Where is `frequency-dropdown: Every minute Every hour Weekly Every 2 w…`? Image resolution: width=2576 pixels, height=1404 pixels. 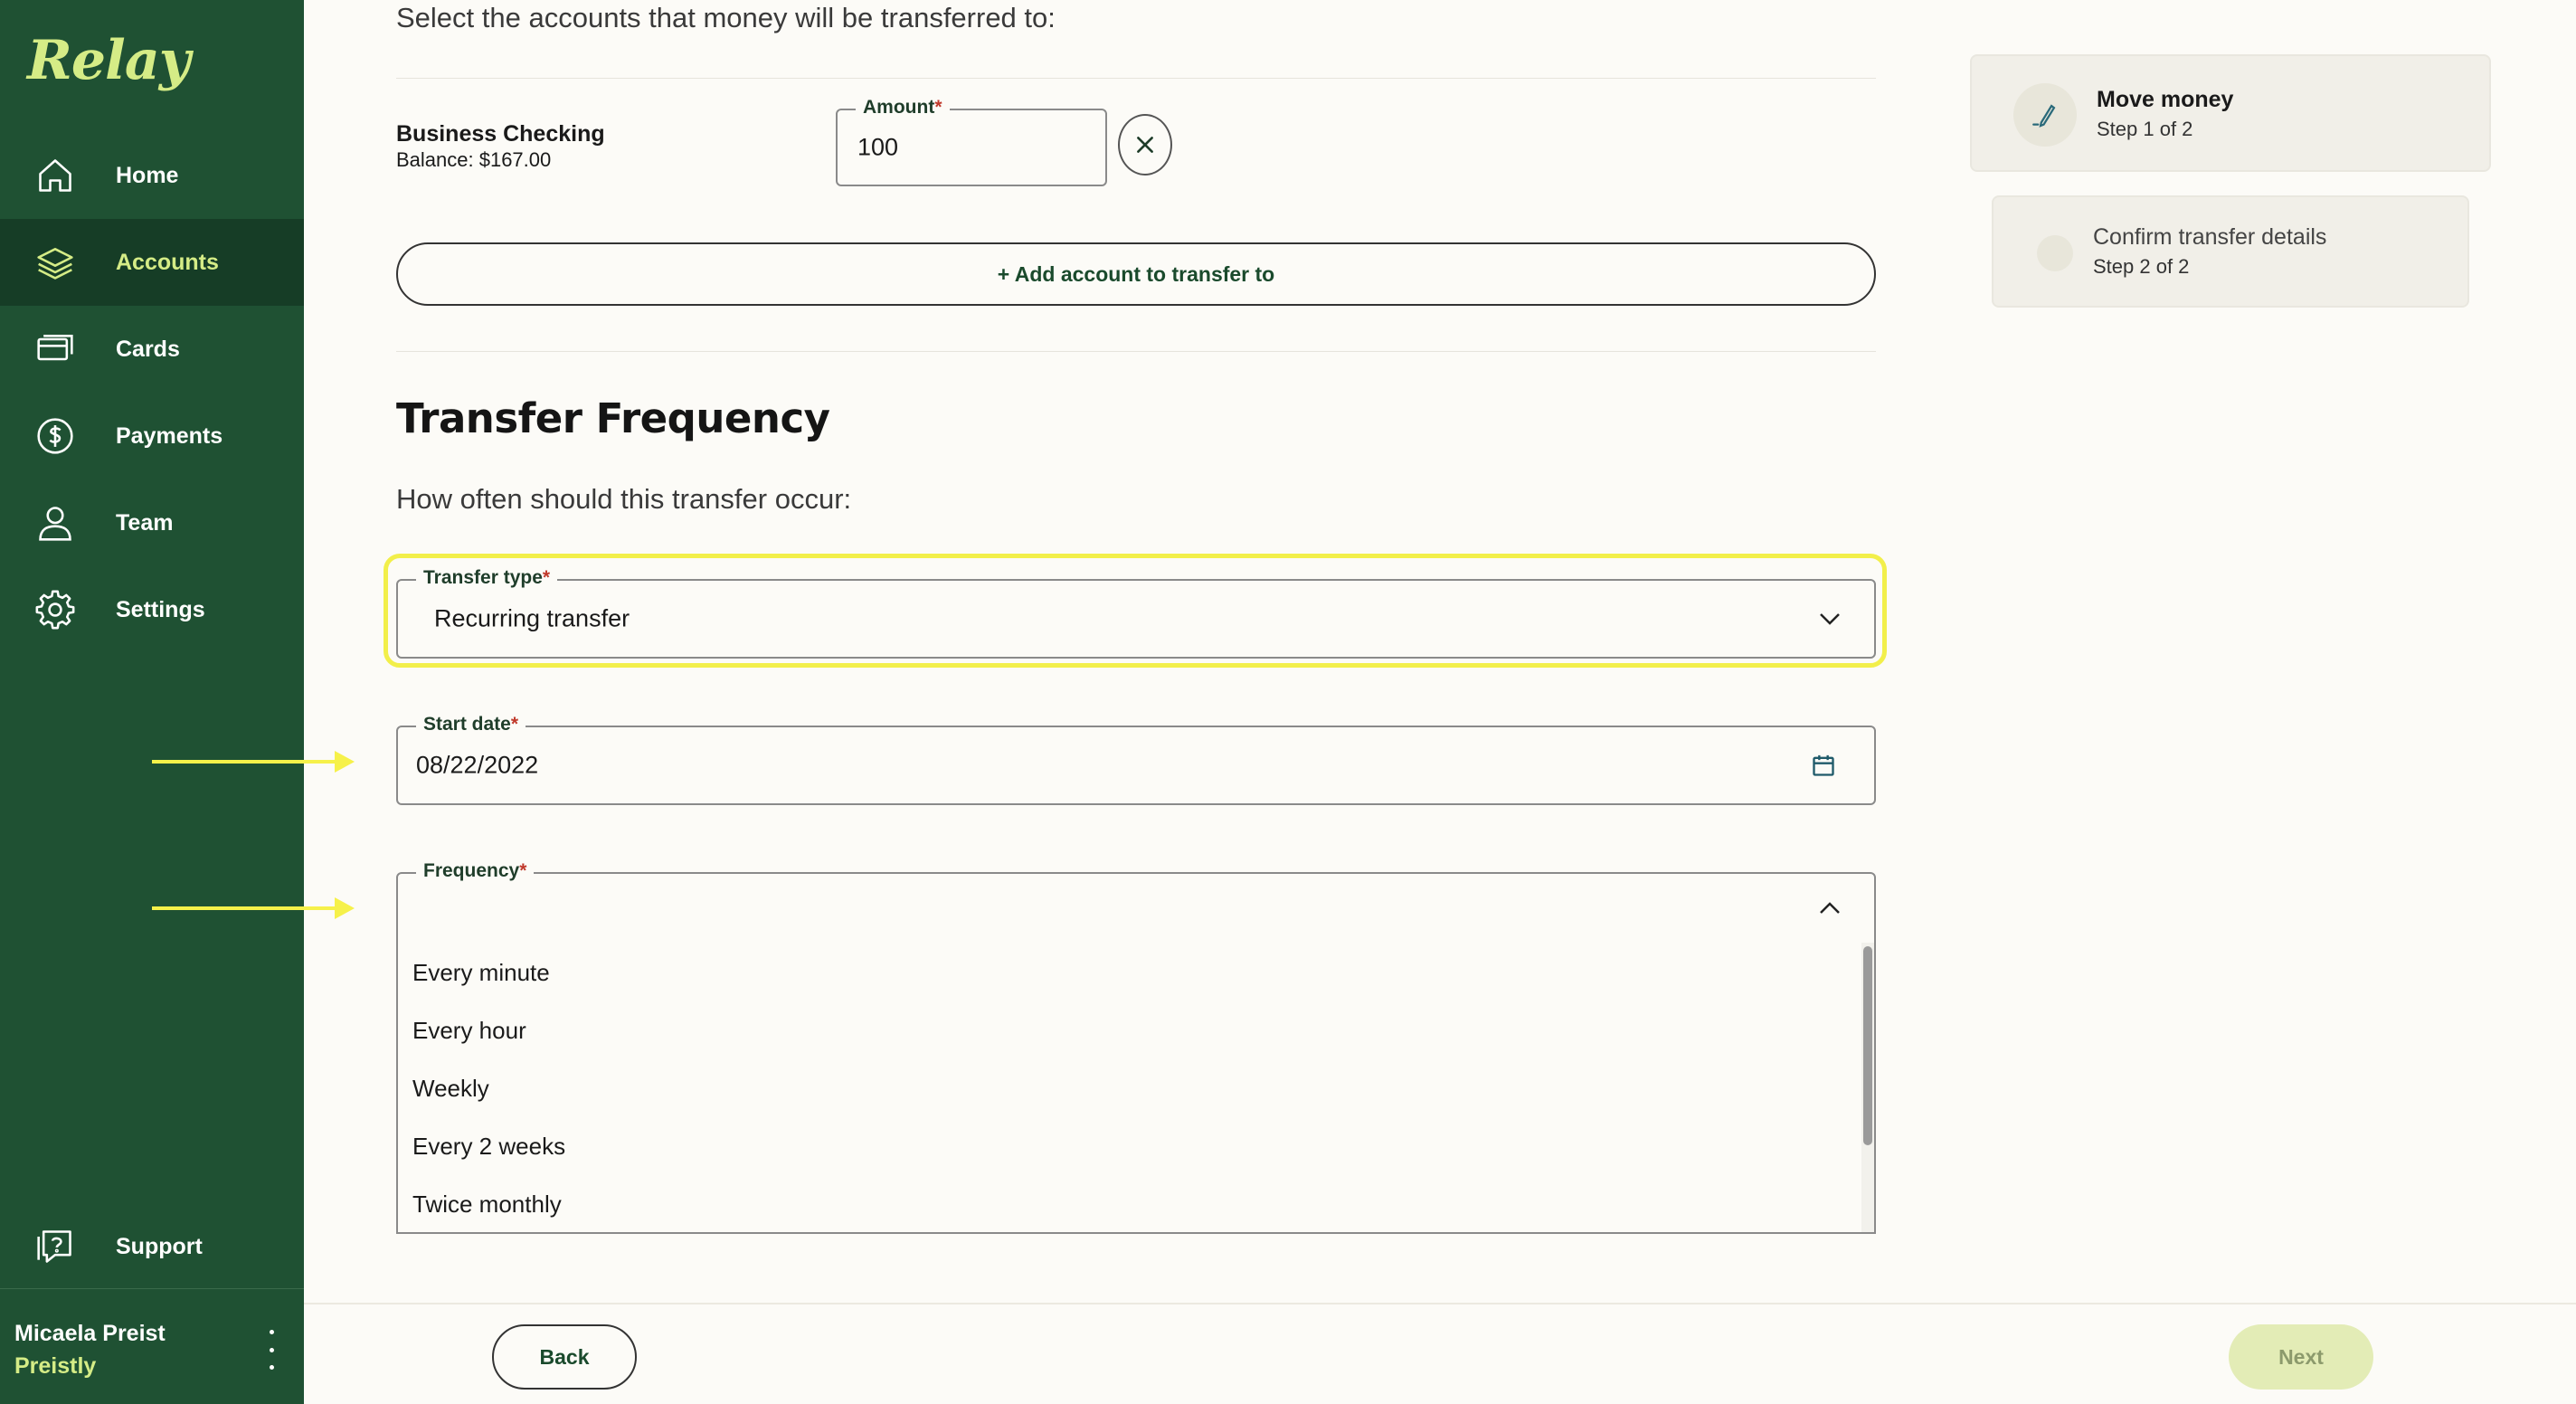
frequency-dropdown: Every minute Every hour Weekly Every 2 w… is located at coordinates (1136, 1088).